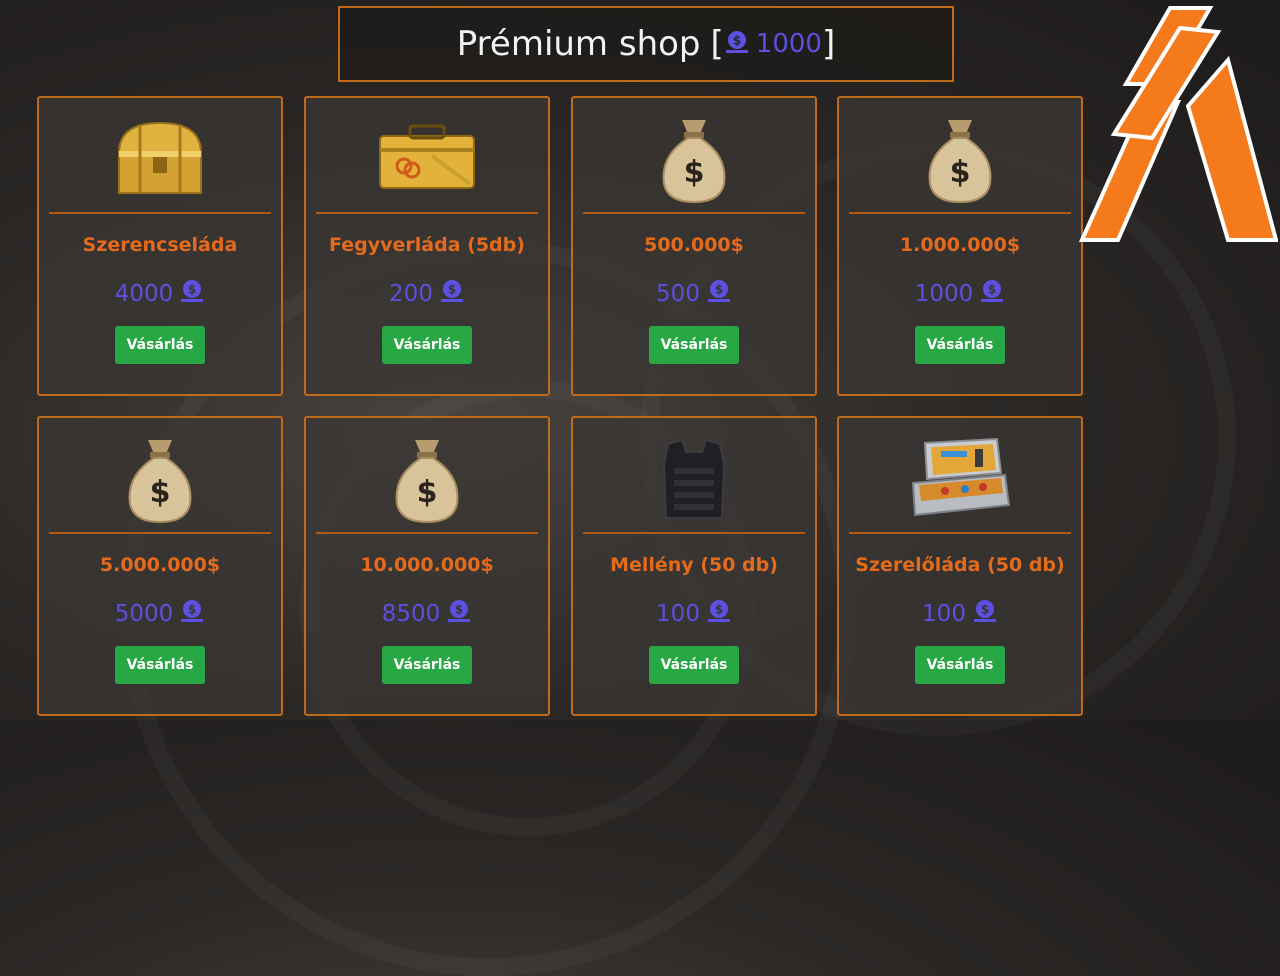  I want to click on shop-item-card: $ 5.000.000$ 5000 $ Vásárlás, so click(160, 566).